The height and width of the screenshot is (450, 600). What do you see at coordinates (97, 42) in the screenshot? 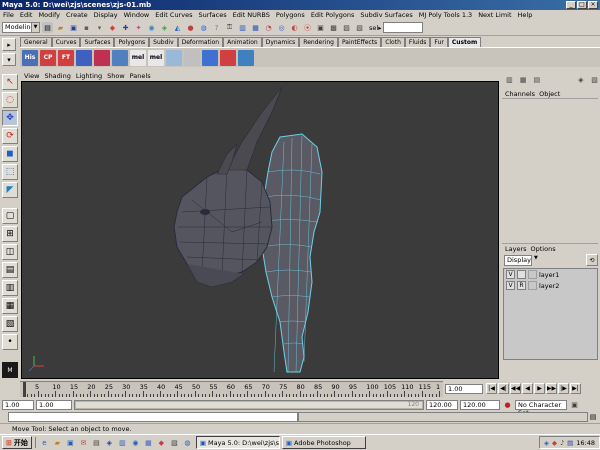
I see `shelf-tab-surfaces: Surfaces` at bounding box center [97, 42].